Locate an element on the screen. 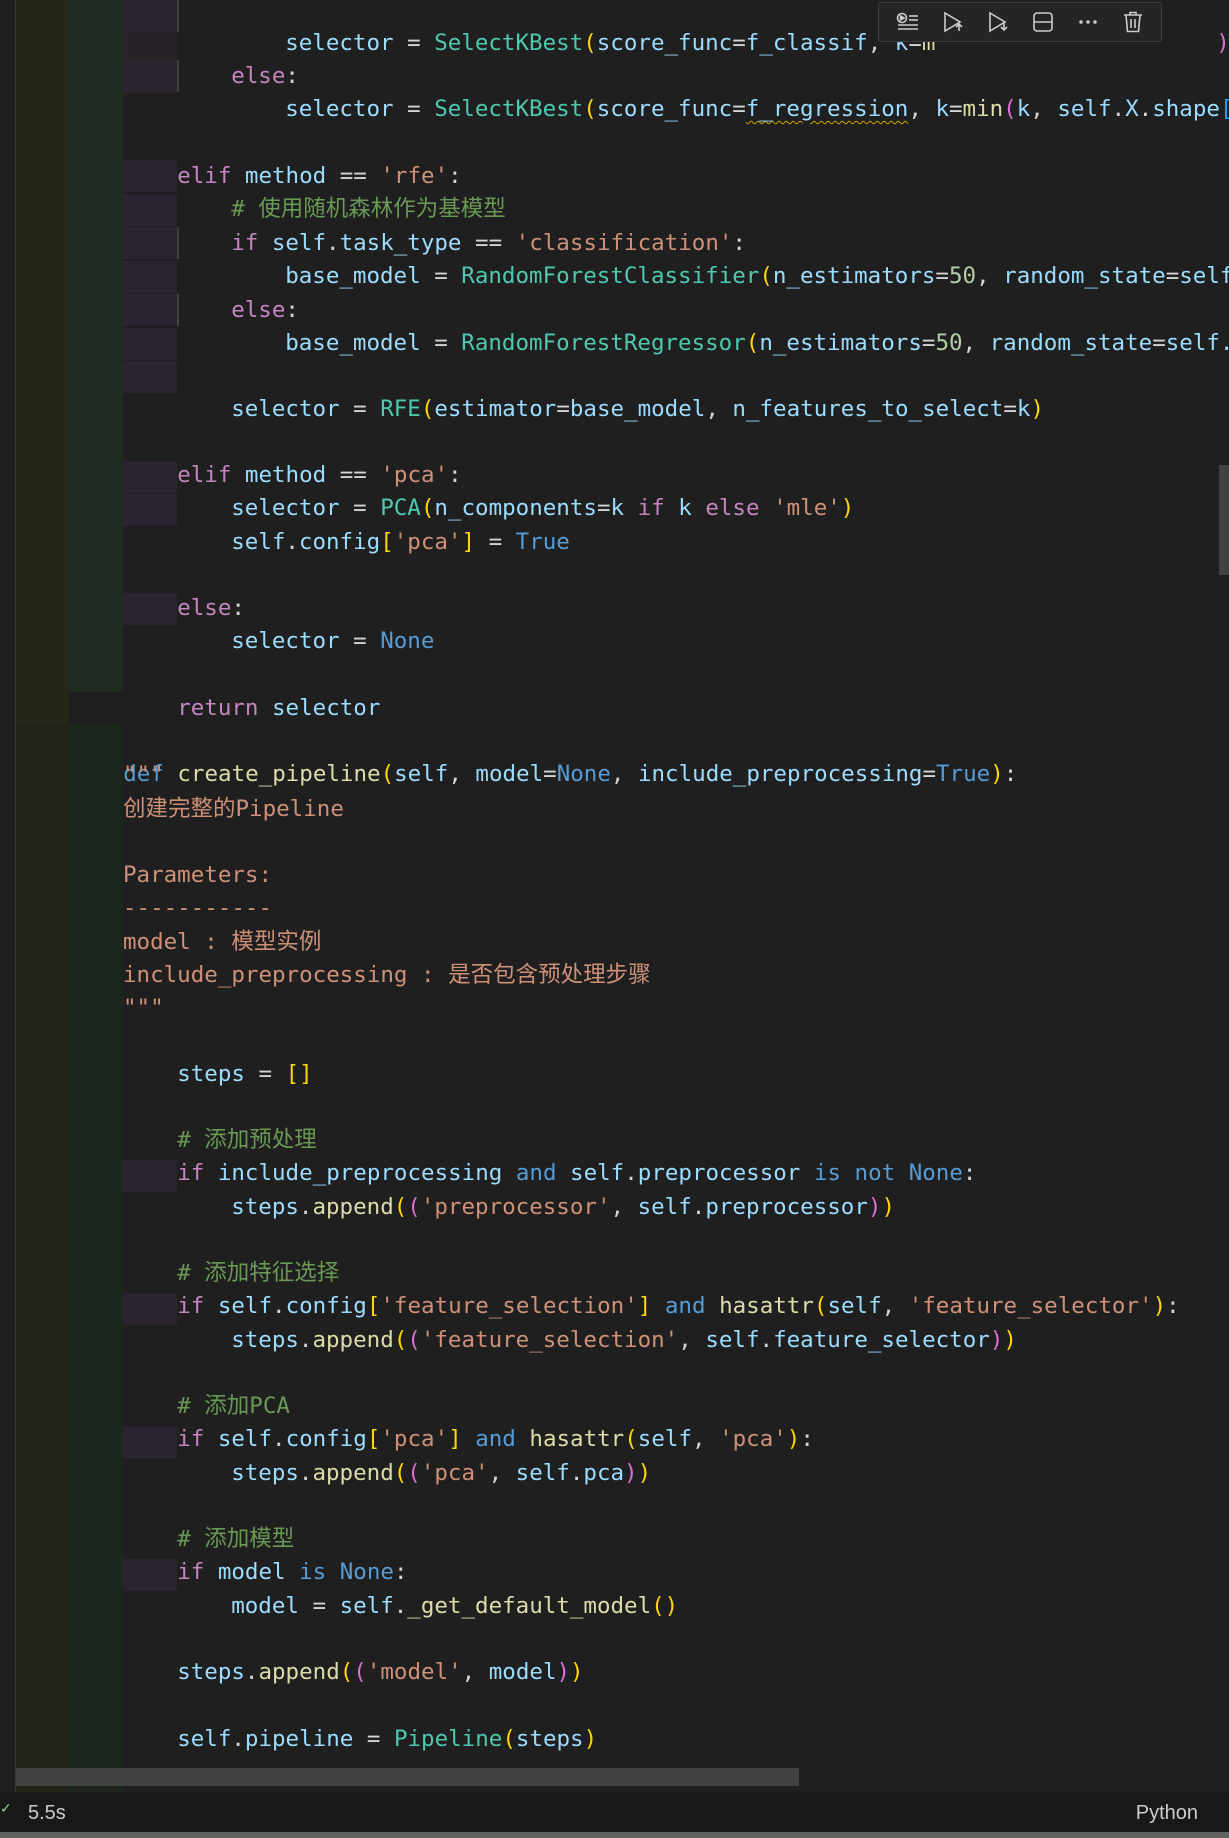 The image size is (1229, 1838). code-token: 50 is located at coordinates (962, 276).